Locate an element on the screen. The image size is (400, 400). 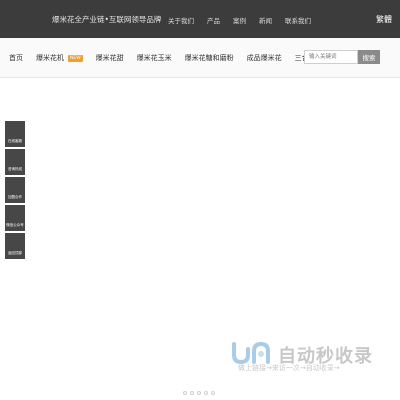
sidebar-franchise-button: 加盟合作 is located at coordinates (15, 191).